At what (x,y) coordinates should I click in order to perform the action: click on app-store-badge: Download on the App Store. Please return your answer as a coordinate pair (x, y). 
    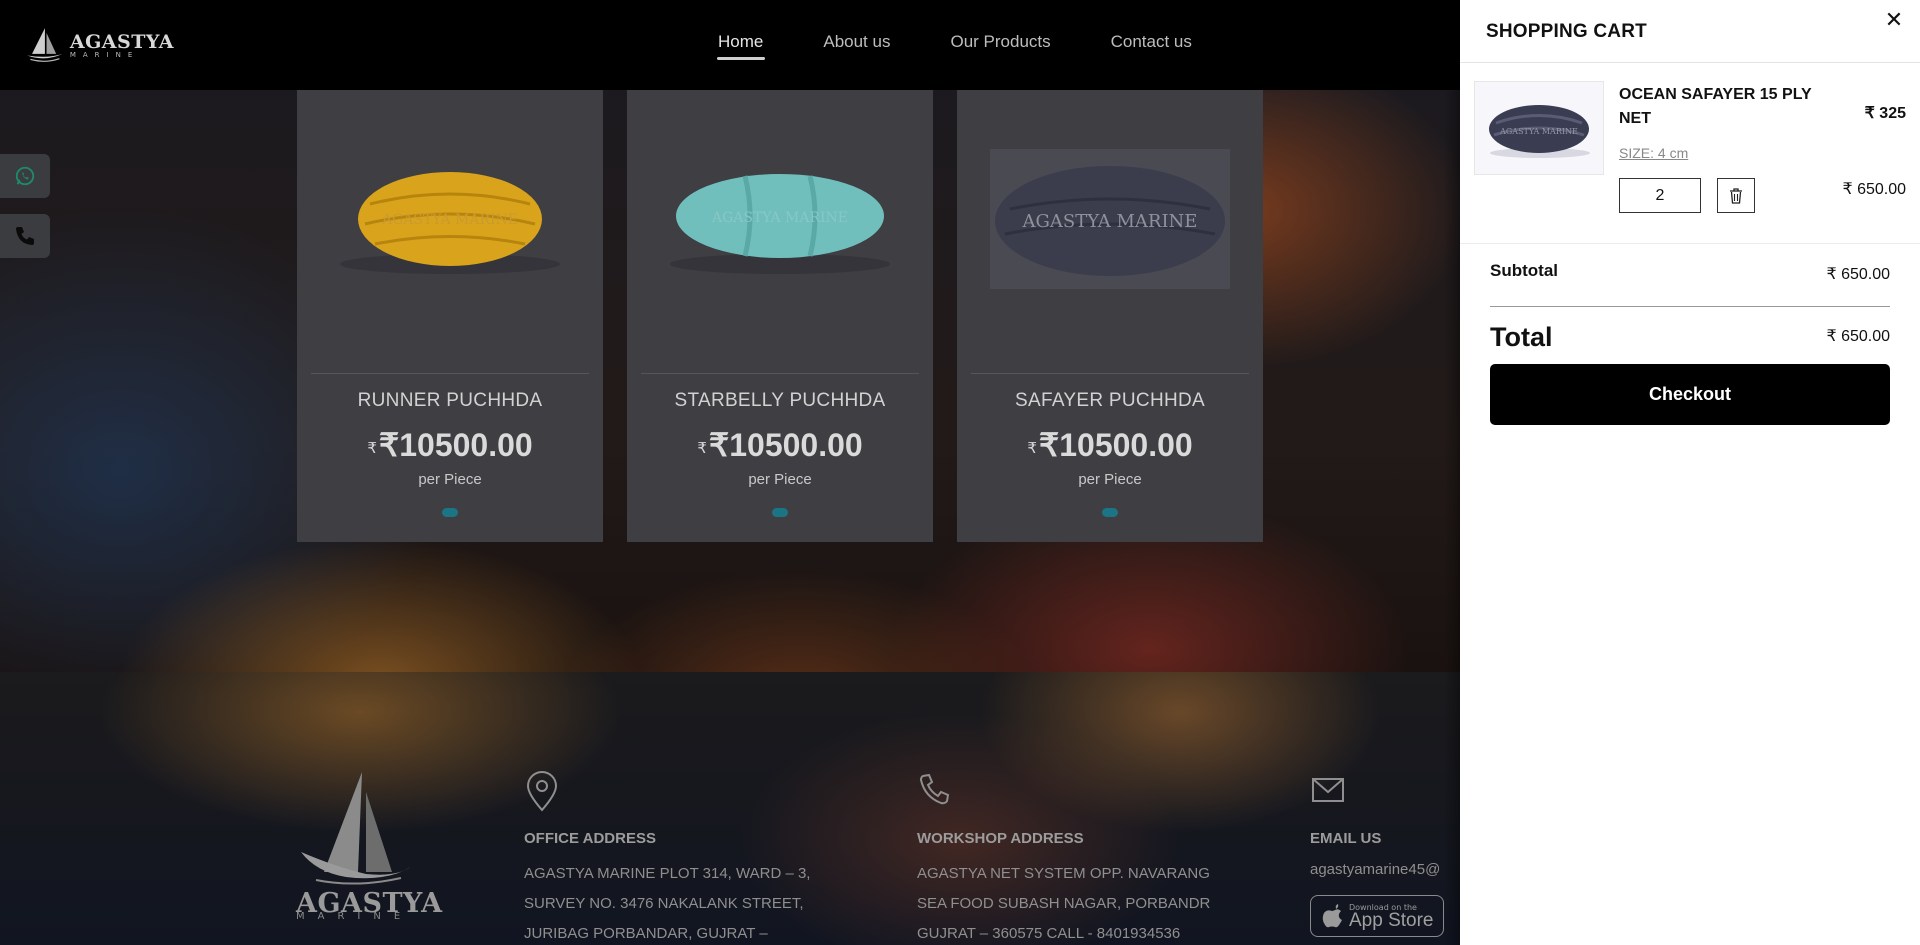
    Looking at the image, I should click on (1377, 916).